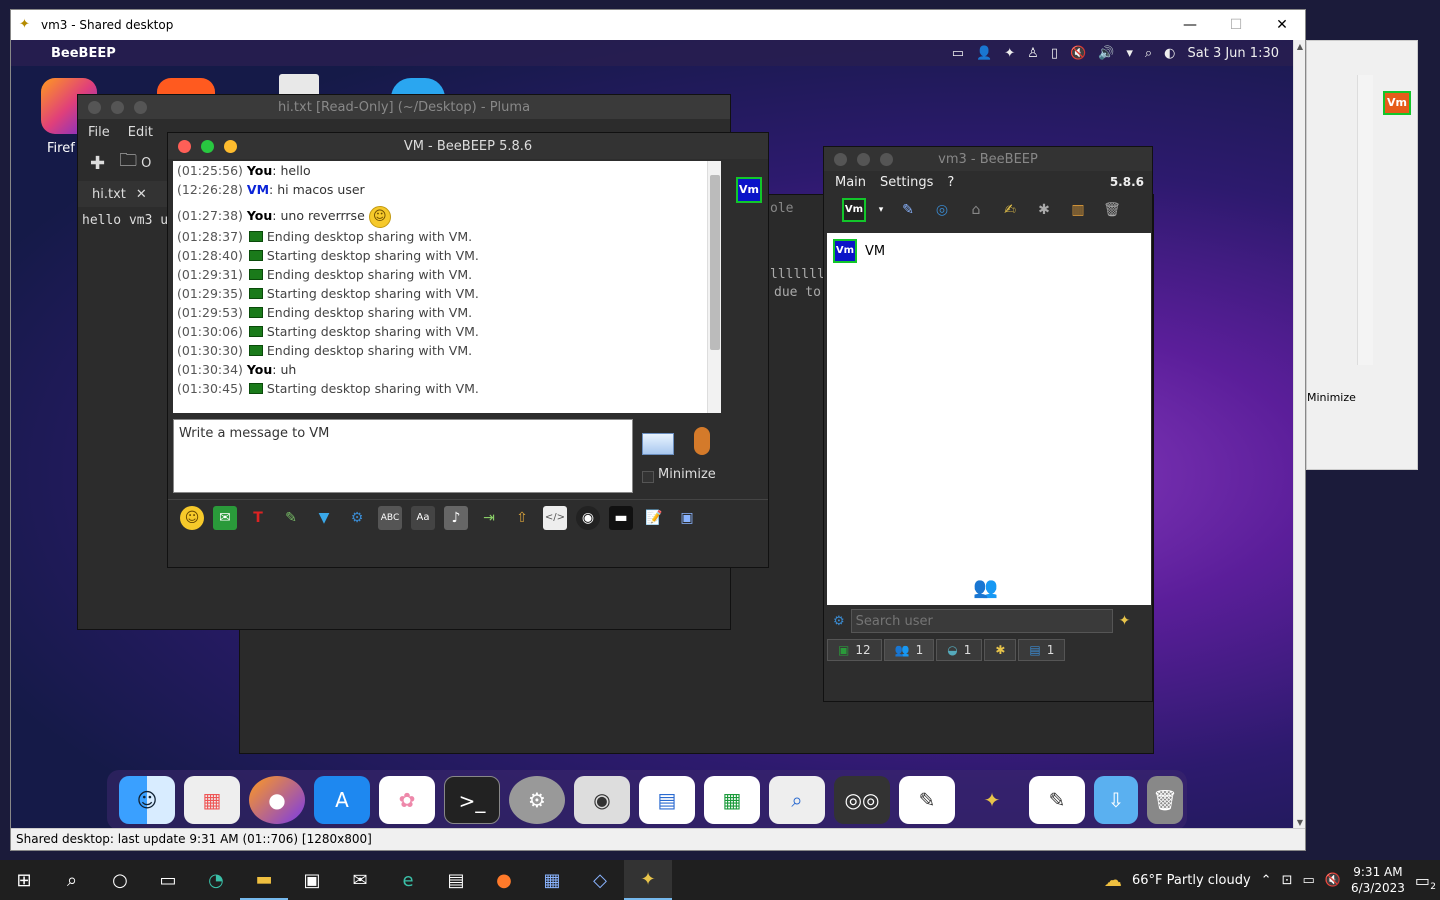  What do you see at coordinates (1010, 210) in the screenshot?
I see `write-icon: ✍` at bounding box center [1010, 210].